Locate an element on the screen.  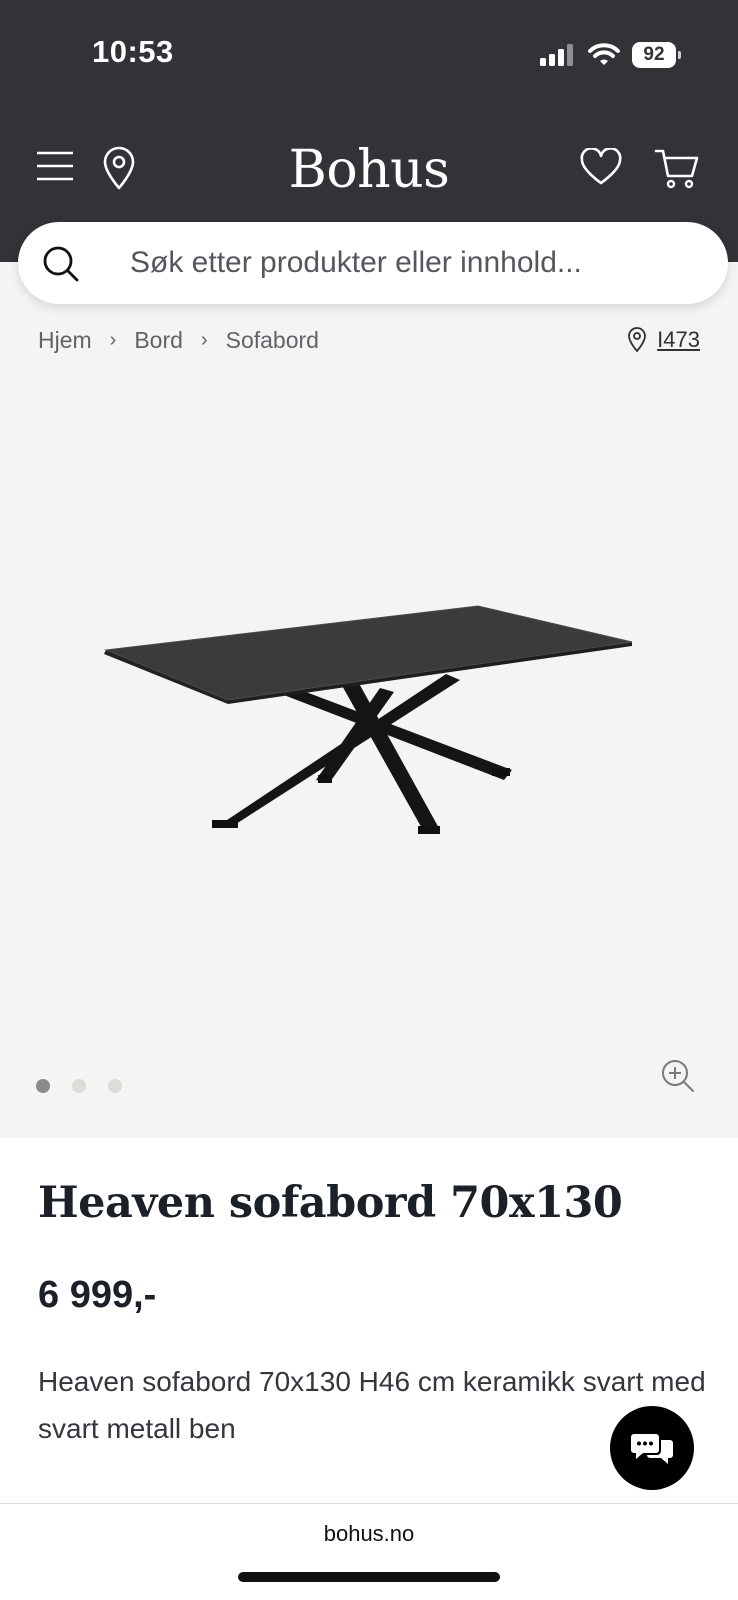
chat-button is located at coordinates (652, 1448).